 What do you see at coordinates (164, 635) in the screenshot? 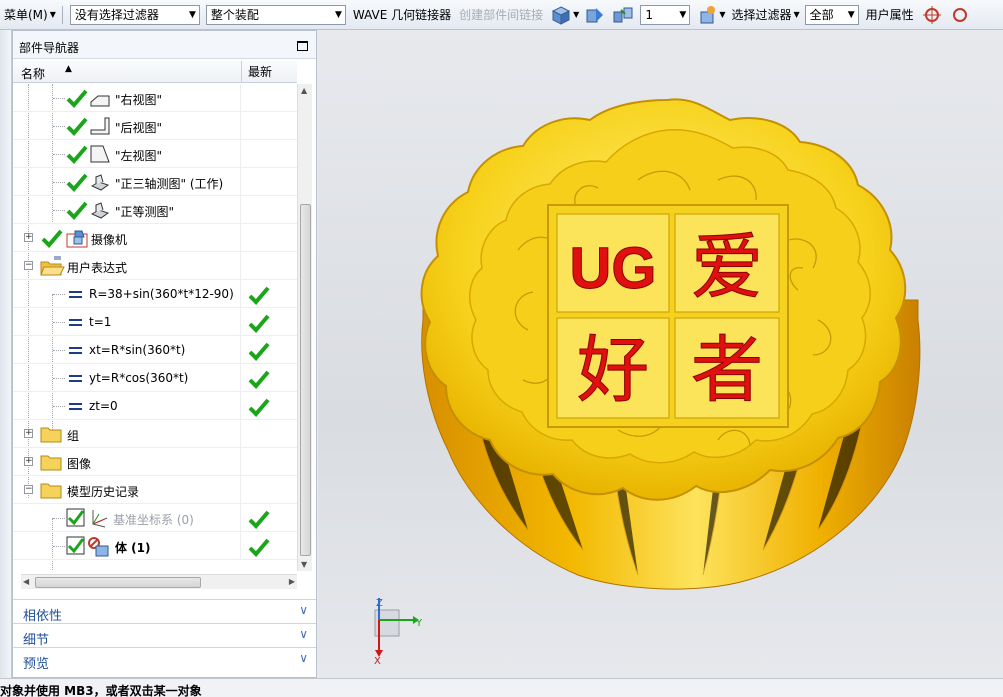
I see `section-details: 细节 ∨` at bounding box center [164, 635].